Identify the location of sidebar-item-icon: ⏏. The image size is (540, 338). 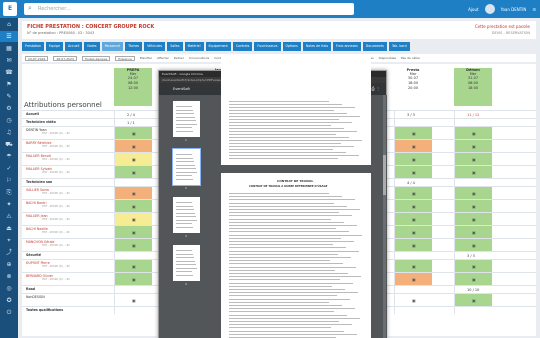
(9, 228).